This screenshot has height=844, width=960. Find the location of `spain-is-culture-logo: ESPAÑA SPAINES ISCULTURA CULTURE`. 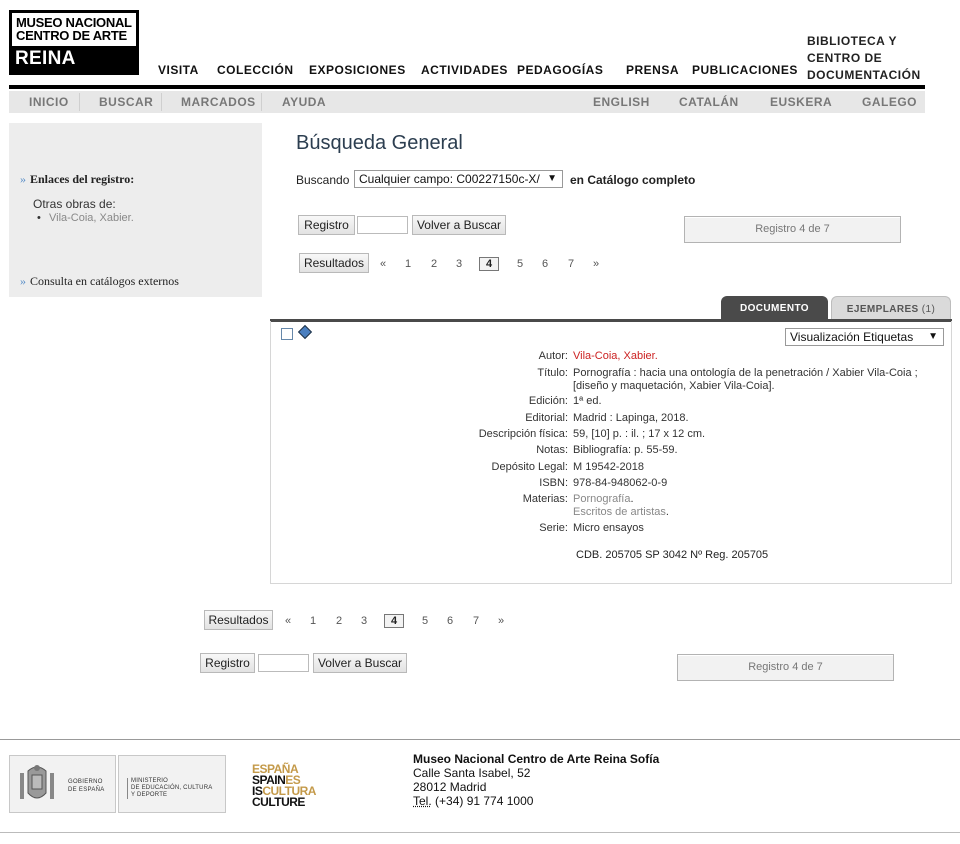

spain-is-culture-logo: ESPAÑA SPAINES ISCULTURA CULTURE is located at coordinates (284, 785).